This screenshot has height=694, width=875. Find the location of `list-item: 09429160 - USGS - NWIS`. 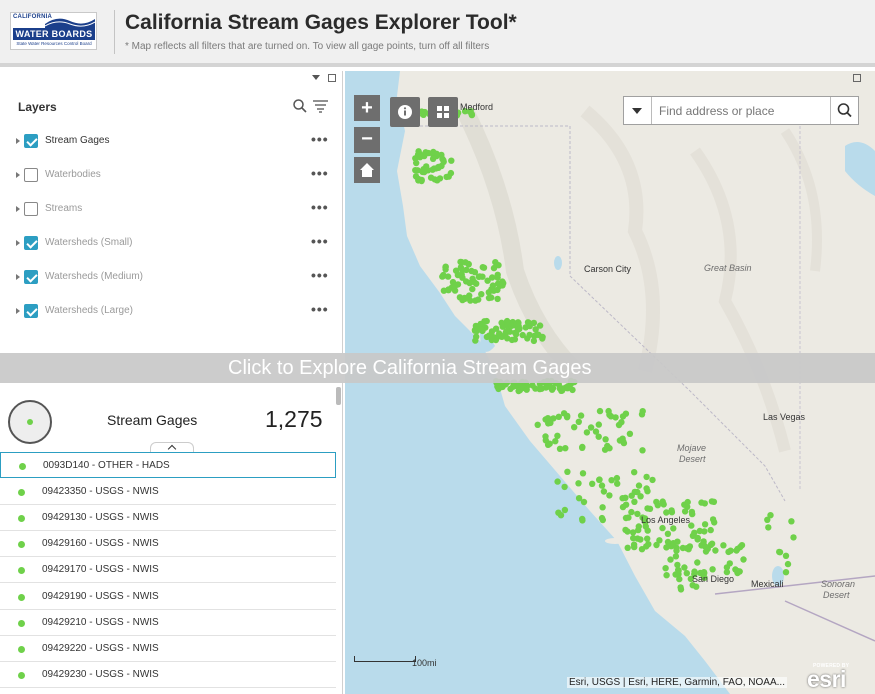

list-item: 09429160 - USGS - NWIS is located at coordinates (168, 544).